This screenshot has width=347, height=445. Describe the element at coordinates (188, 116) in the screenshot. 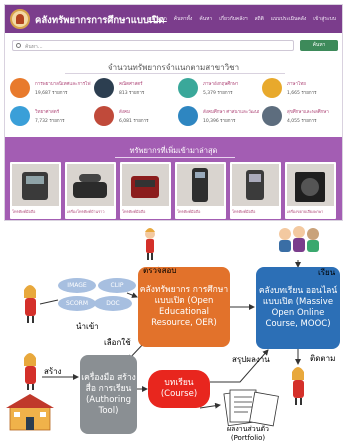

I see `culture-icon` at that location.